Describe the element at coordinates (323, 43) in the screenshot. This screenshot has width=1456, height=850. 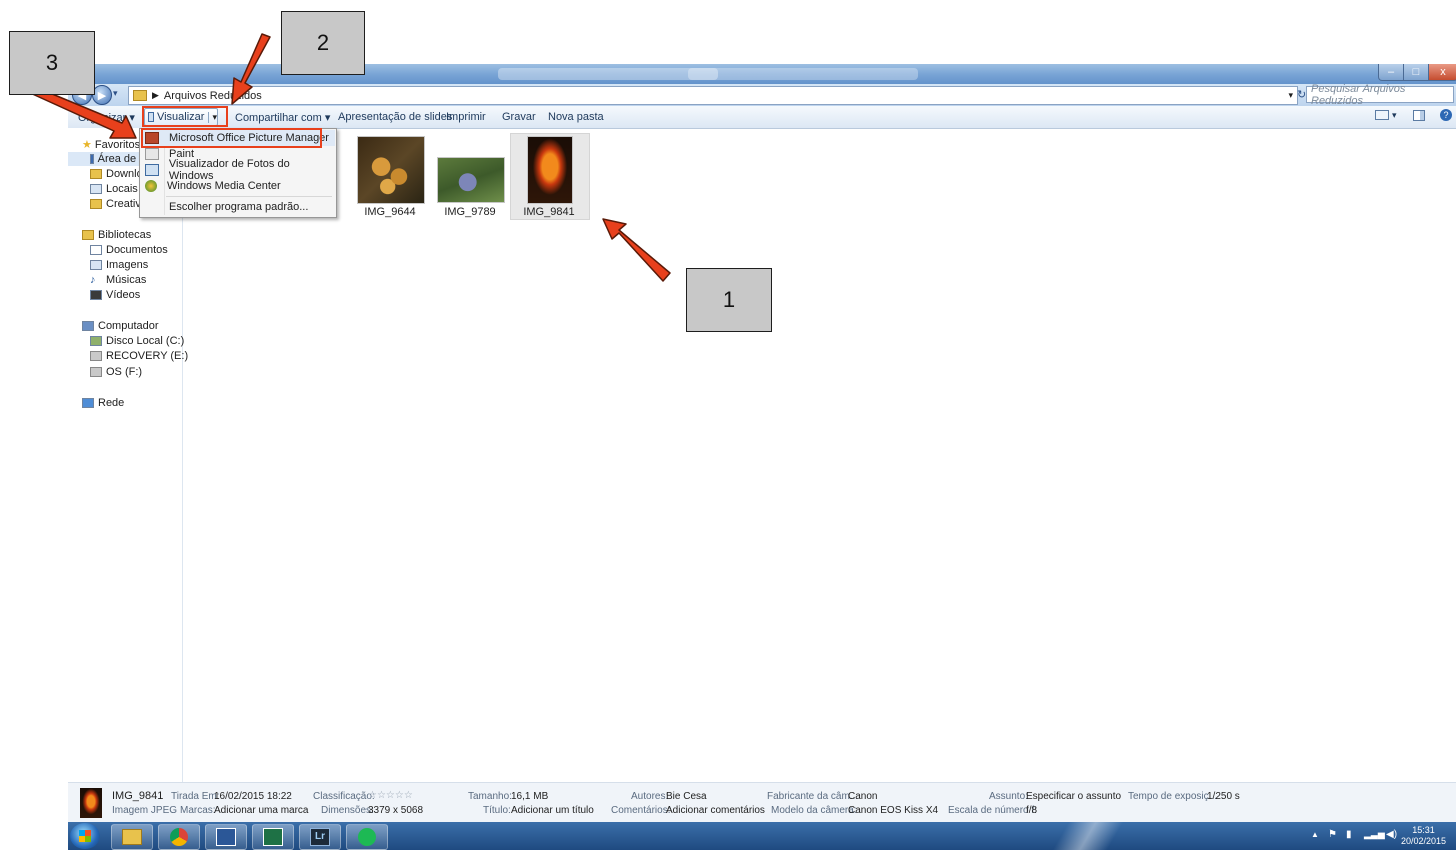
I see `callout-2: 2` at that location.